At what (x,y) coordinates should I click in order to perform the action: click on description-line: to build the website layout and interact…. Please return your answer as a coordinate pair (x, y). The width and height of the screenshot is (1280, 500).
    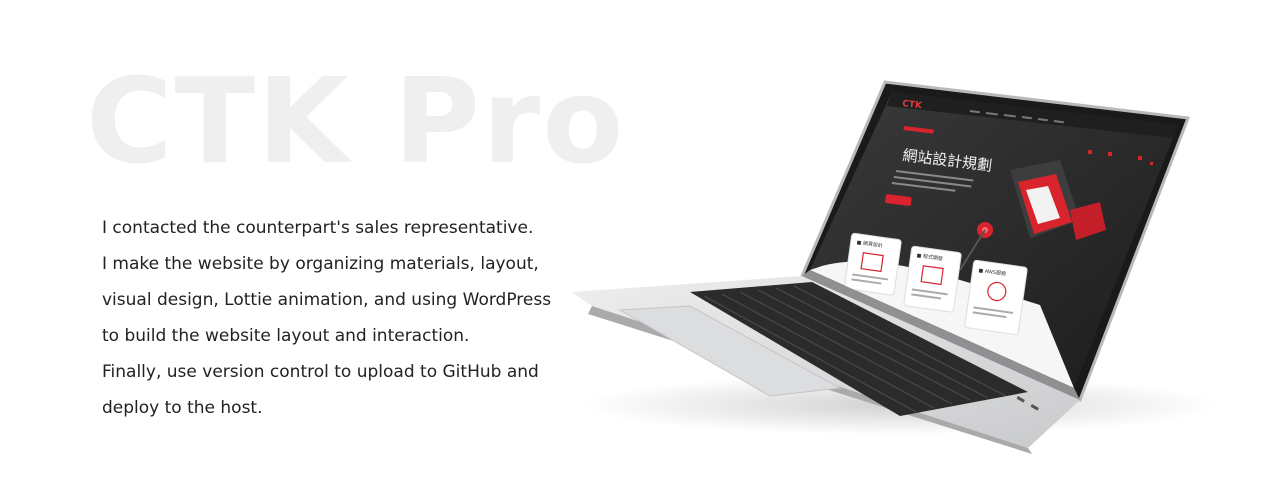
    Looking at the image, I should click on (286, 336).